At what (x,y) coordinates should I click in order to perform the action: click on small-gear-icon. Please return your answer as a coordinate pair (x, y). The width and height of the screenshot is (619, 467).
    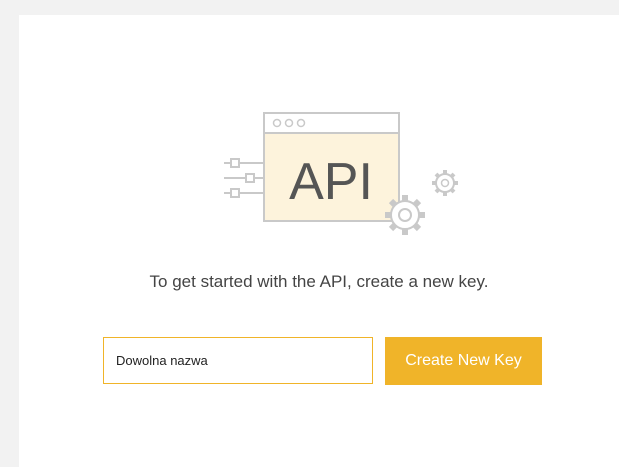
    Looking at the image, I should click on (445, 183).